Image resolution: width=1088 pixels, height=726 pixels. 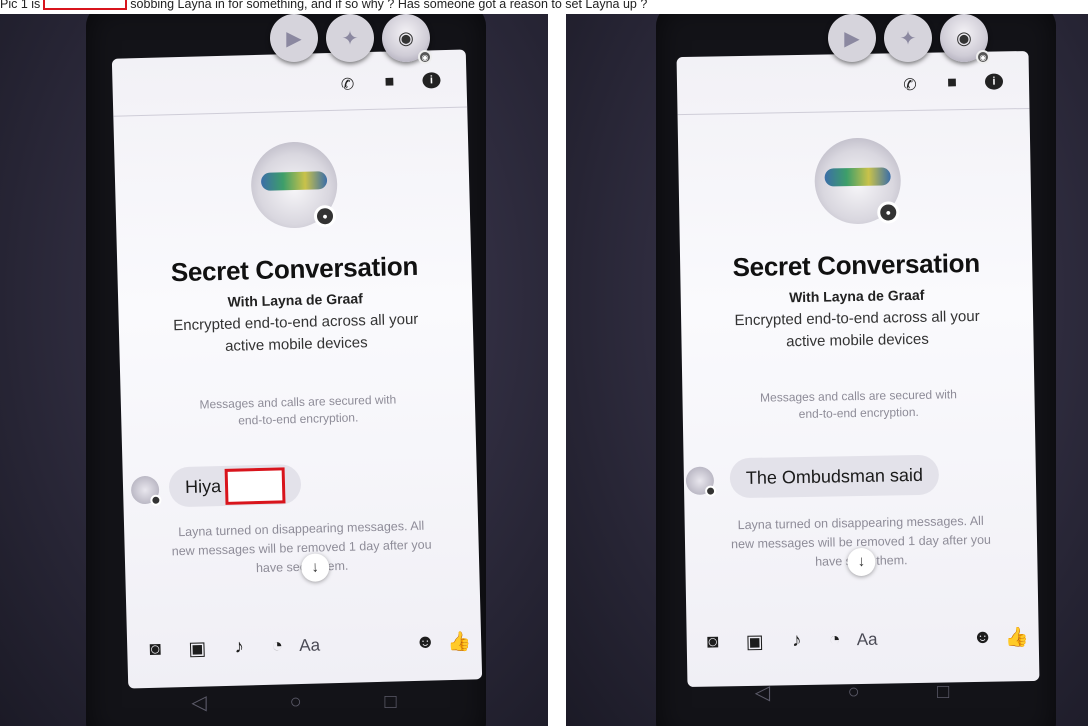 I want to click on message-text: Hiya, so click(x=203, y=486).